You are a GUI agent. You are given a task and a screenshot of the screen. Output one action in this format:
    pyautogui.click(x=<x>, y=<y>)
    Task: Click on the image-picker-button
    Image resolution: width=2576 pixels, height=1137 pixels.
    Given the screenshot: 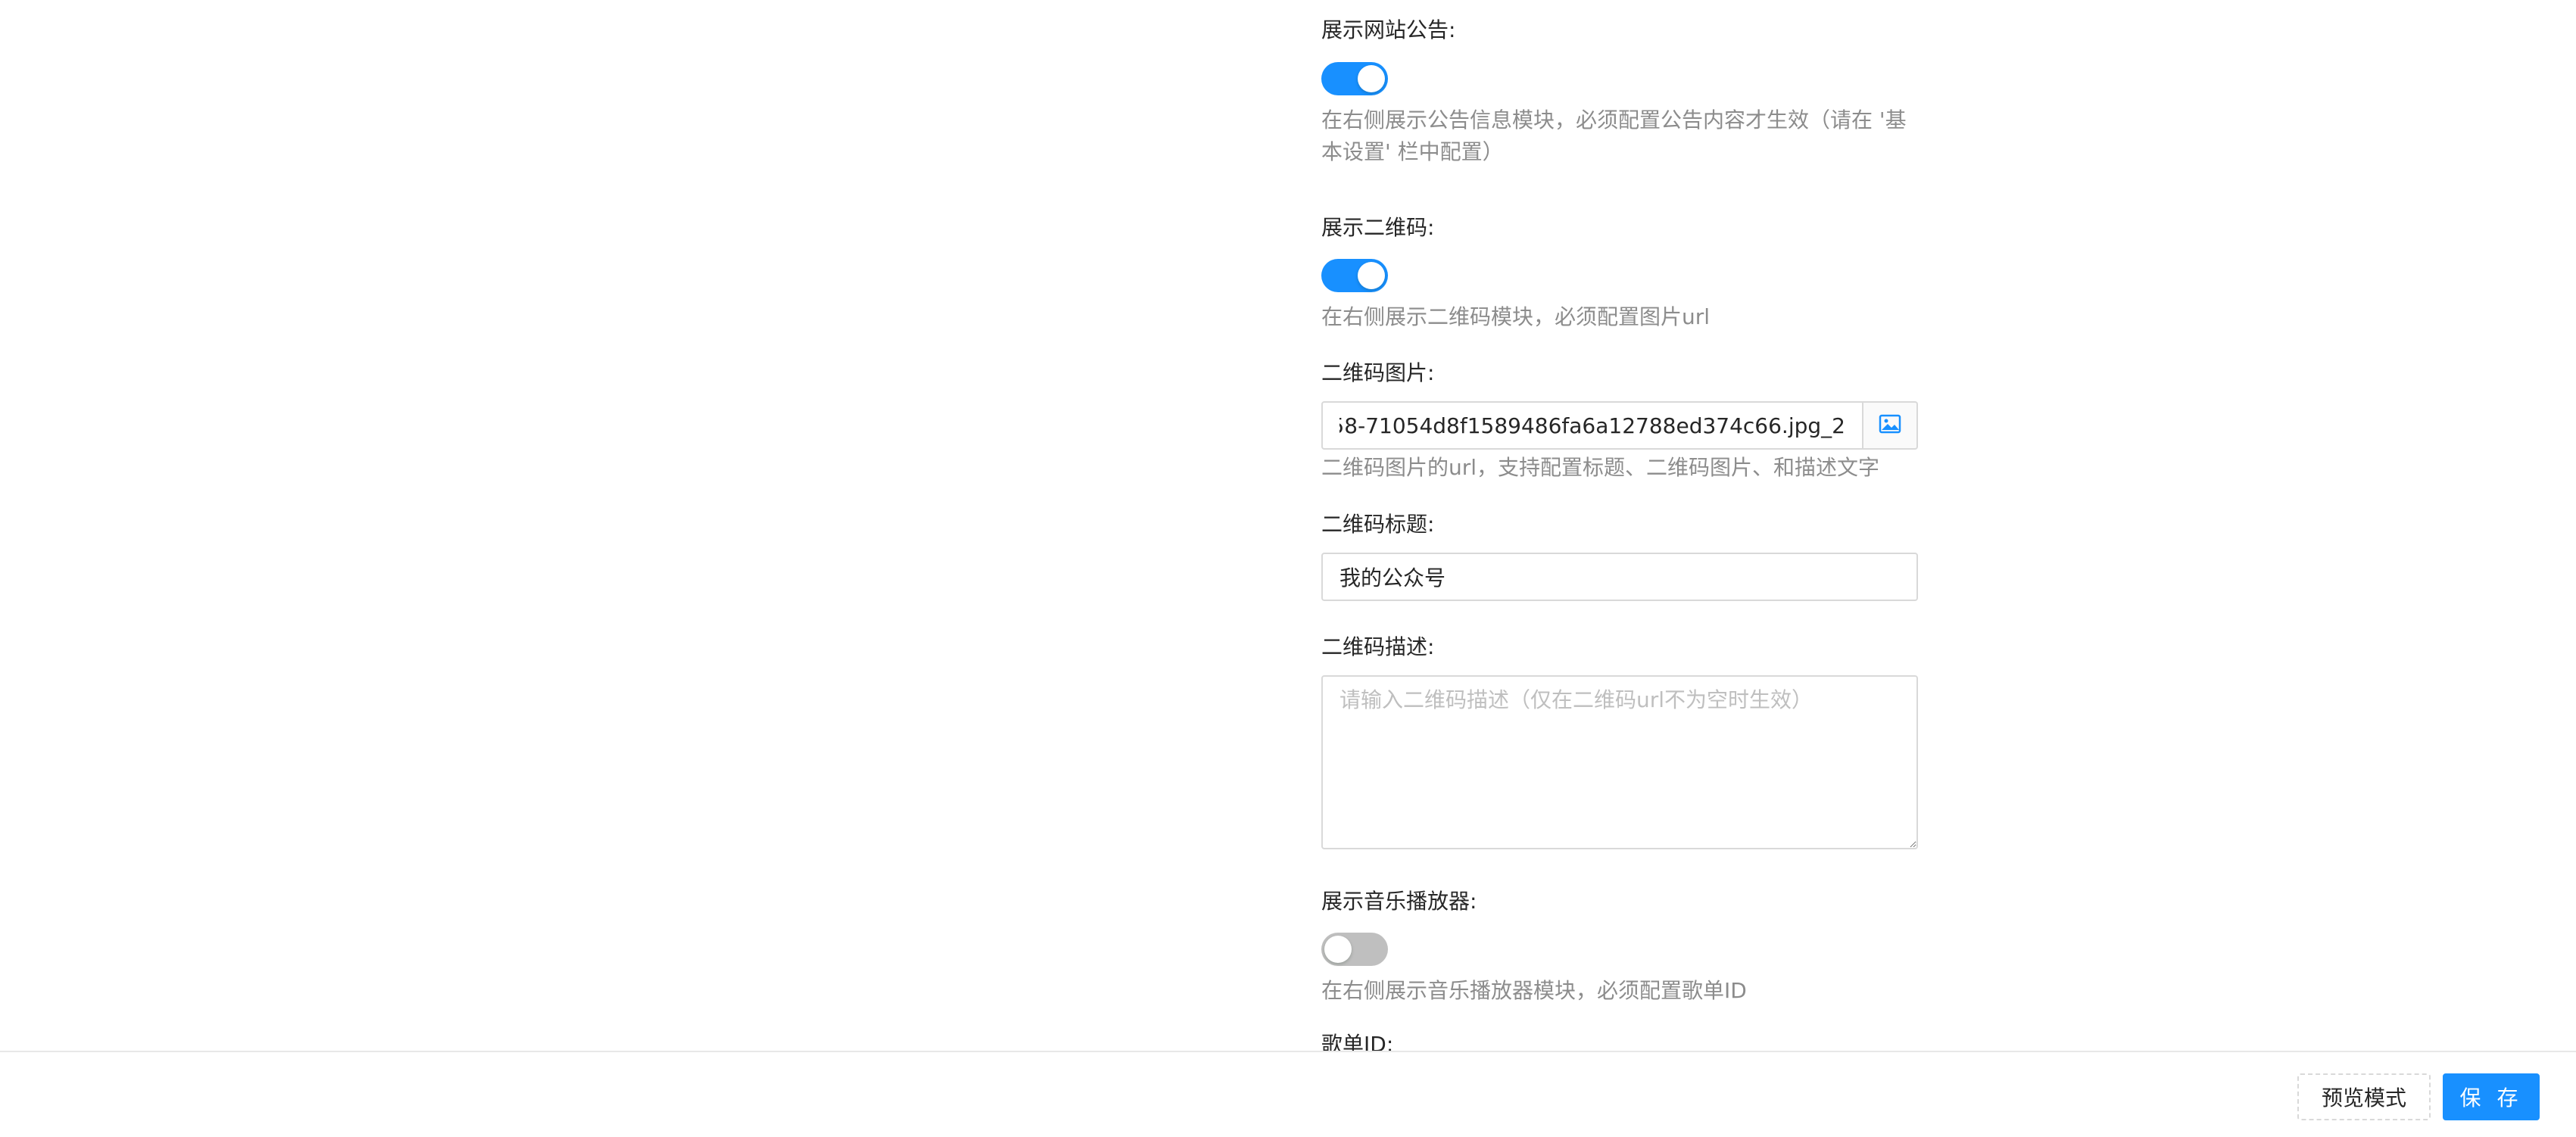 What is the action you would take?
    pyautogui.click(x=1890, y=425)
    